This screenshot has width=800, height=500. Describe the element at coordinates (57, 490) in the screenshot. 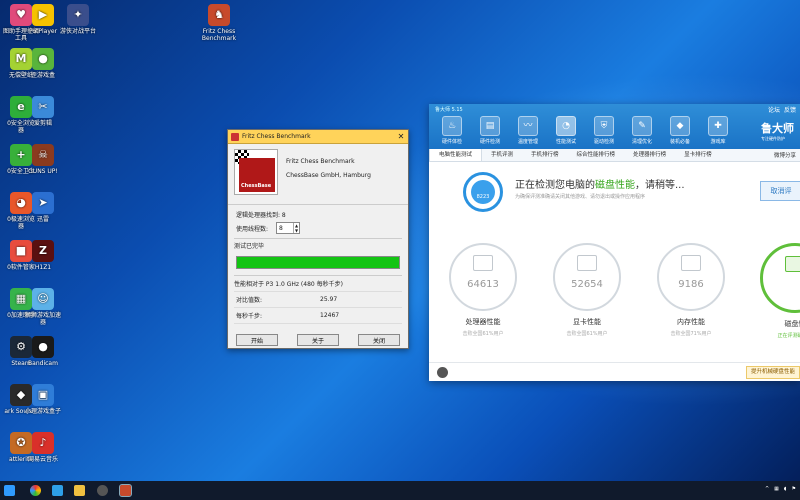

I see `edge-taskbar-icon` at that location.